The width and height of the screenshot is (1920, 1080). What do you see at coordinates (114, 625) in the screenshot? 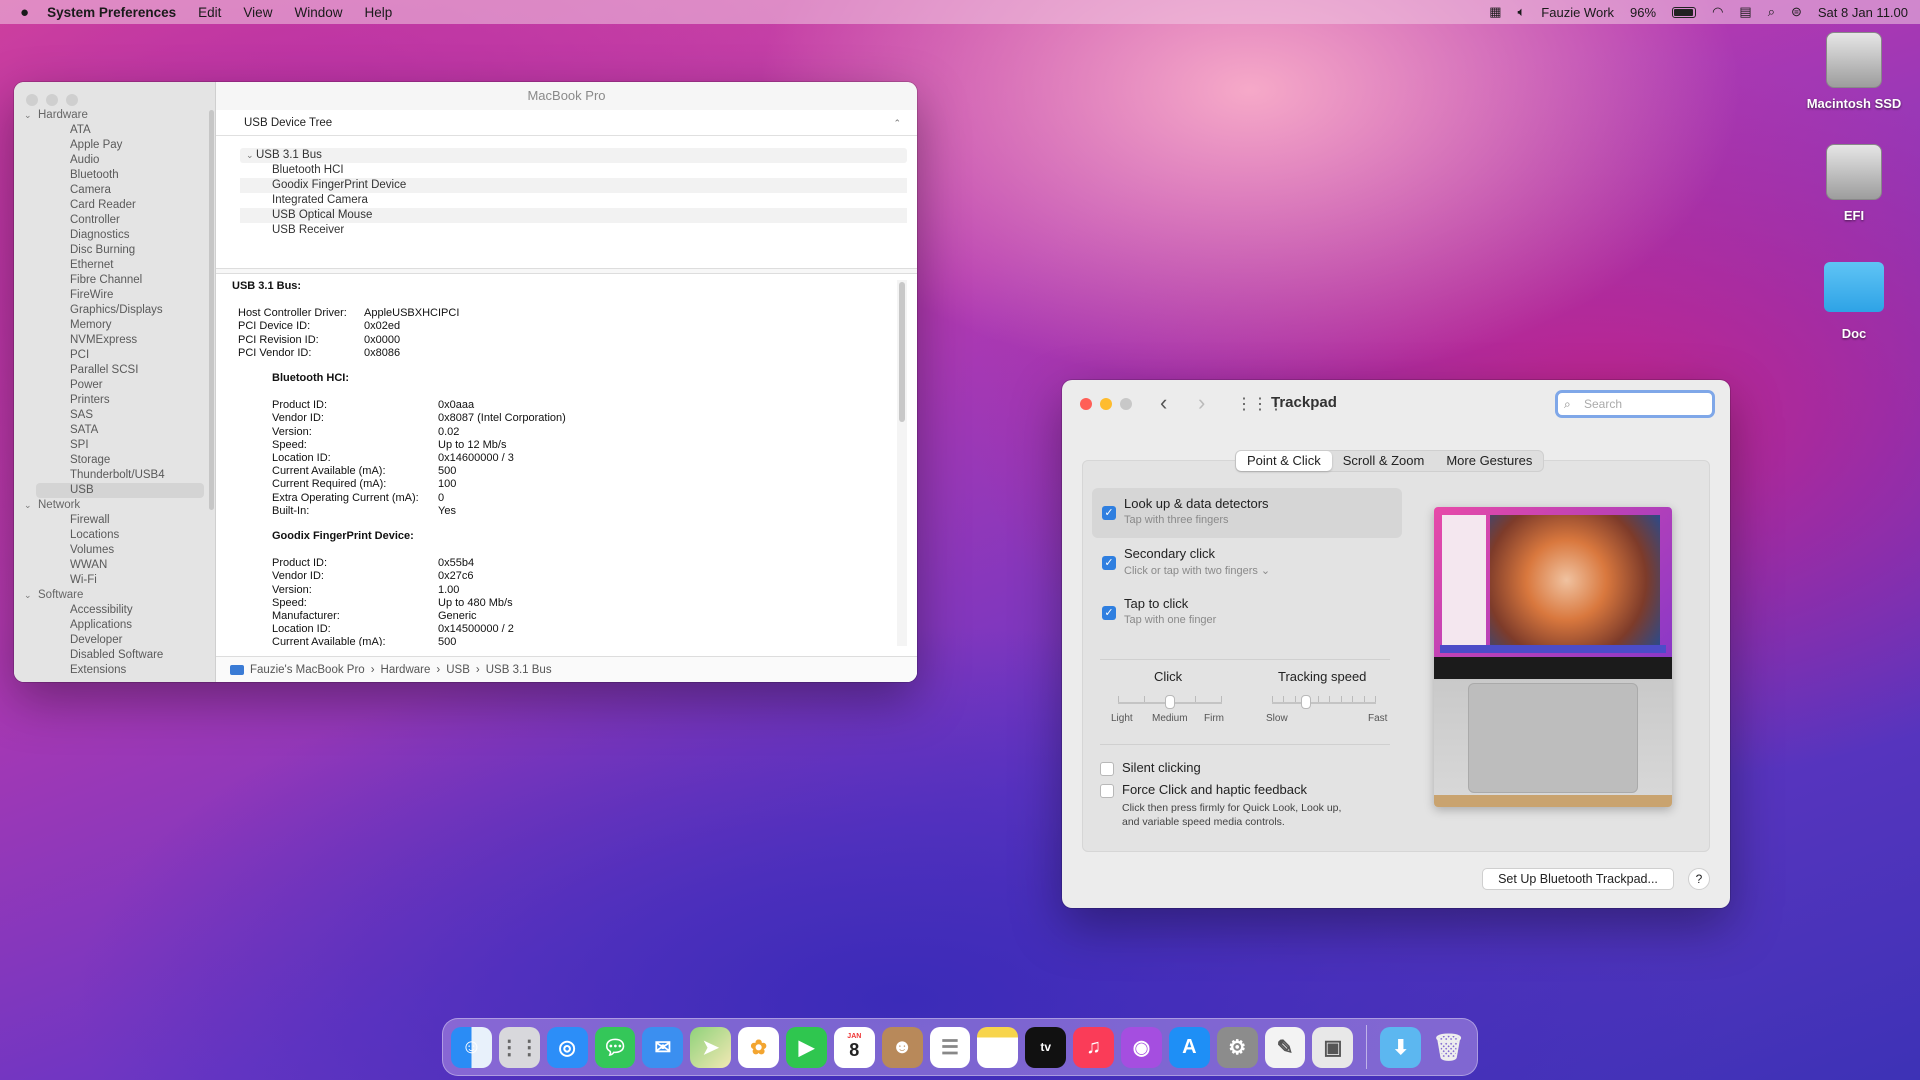
I see `sidebar-item-applications: Applications` at bounding box center [114, 625].